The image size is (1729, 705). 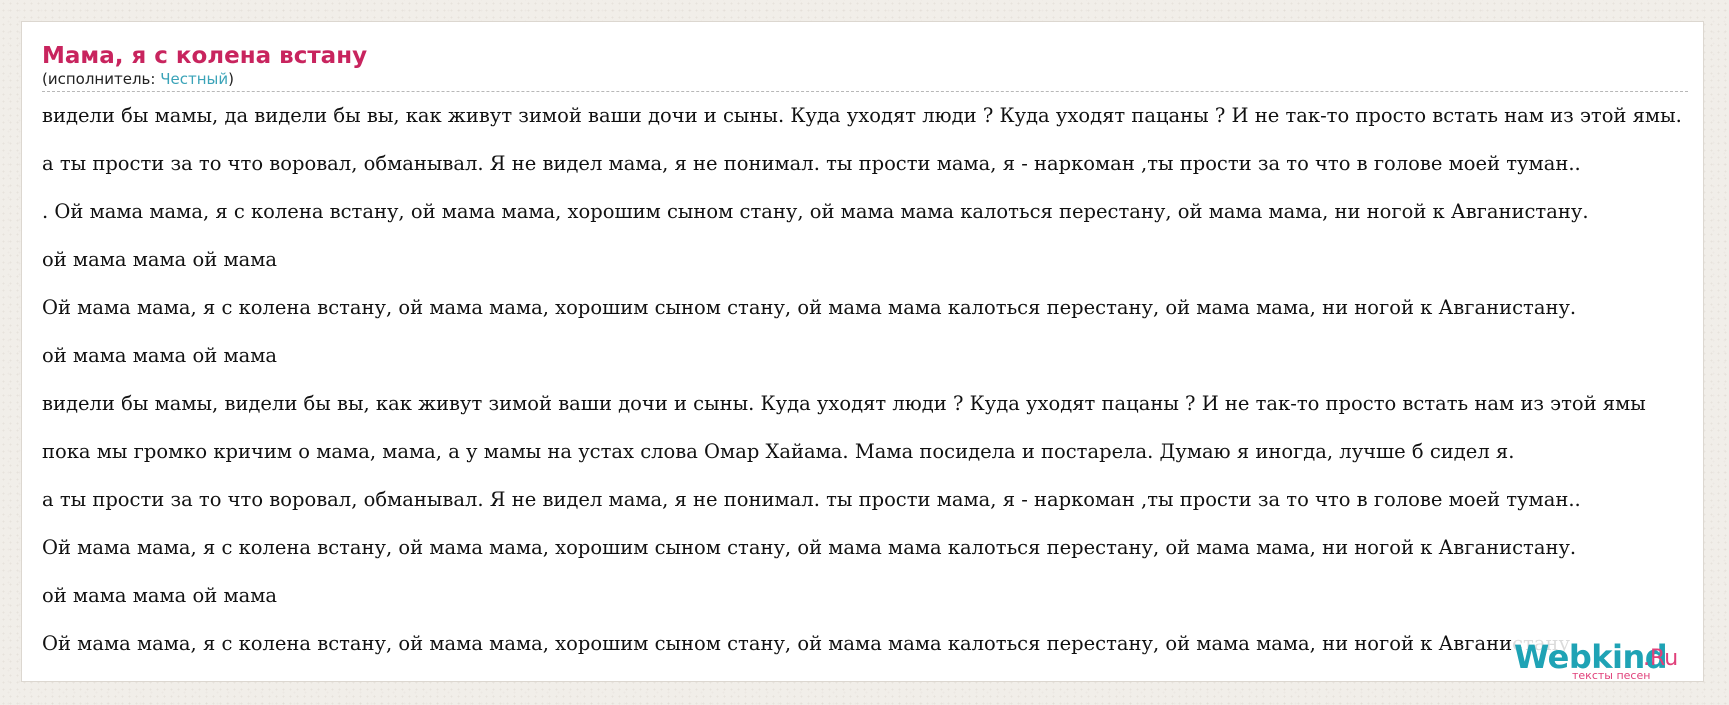 I want to click on song-title: Мама, я с колена встану, so click(x=205, y=56).